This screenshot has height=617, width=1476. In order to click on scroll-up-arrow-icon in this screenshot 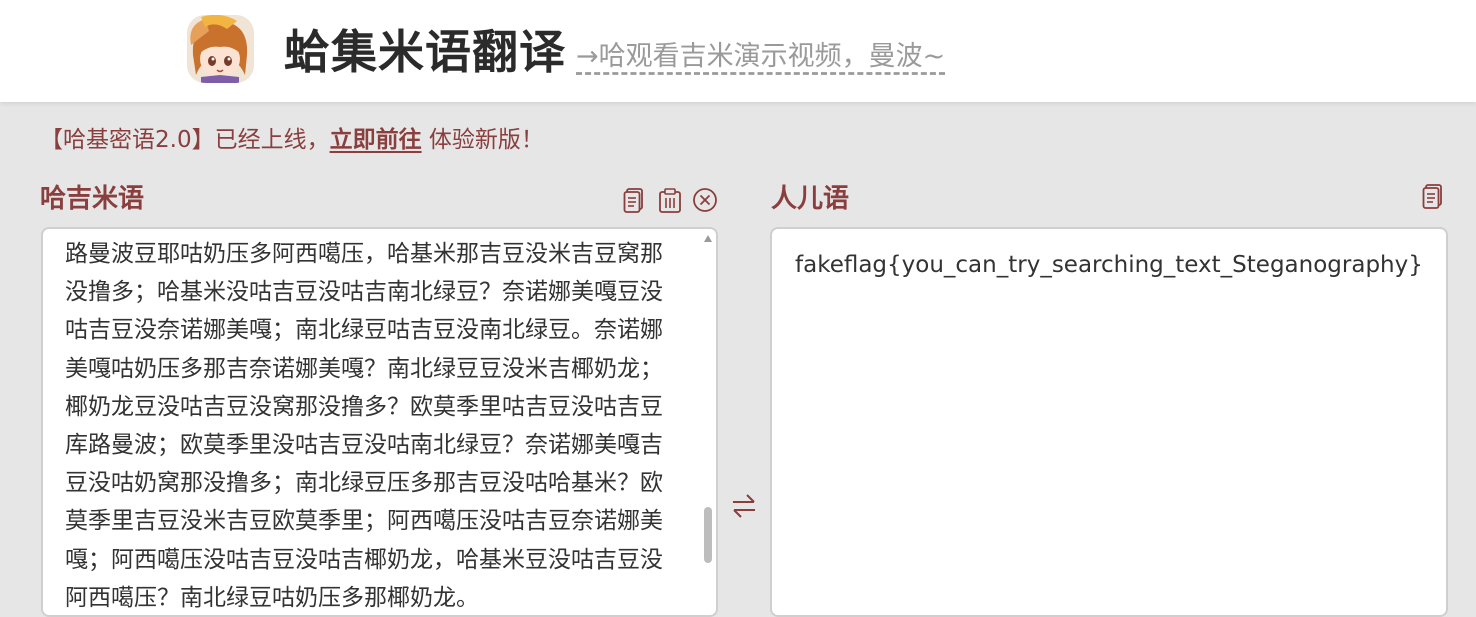, I will do `click(708, 238)`.